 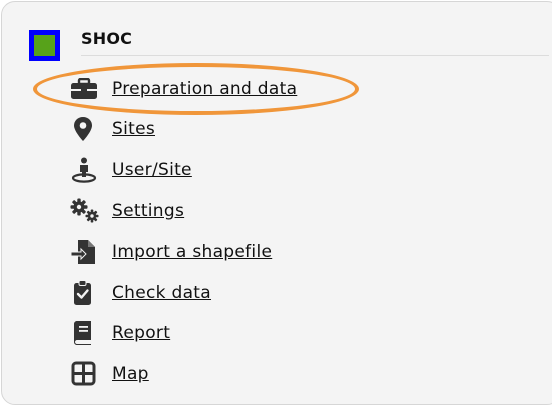 What do you see at coordinates (205, 89) in the screenshot?
I see `menu-item-label: Preparation and data` at bounding box center [205, 89].